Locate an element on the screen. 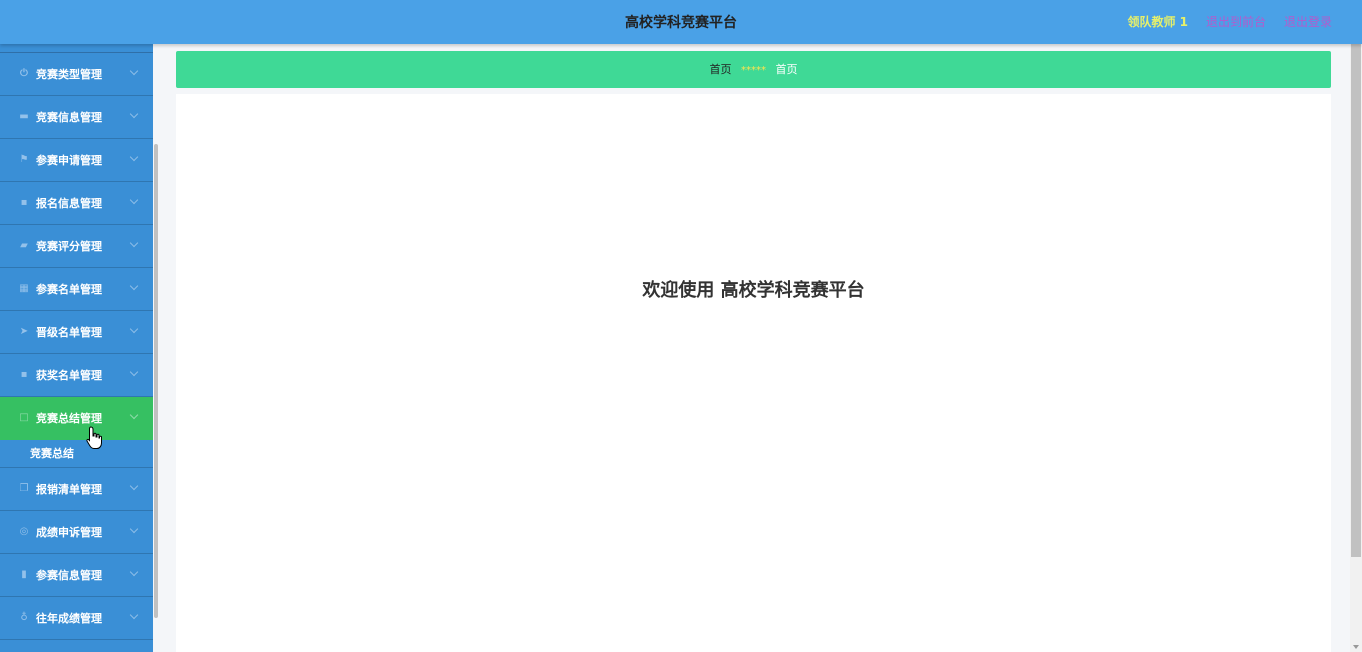 This screenshot has width=1362, height=652. copy-icon: ❐ is located at coordinates (24, 488).